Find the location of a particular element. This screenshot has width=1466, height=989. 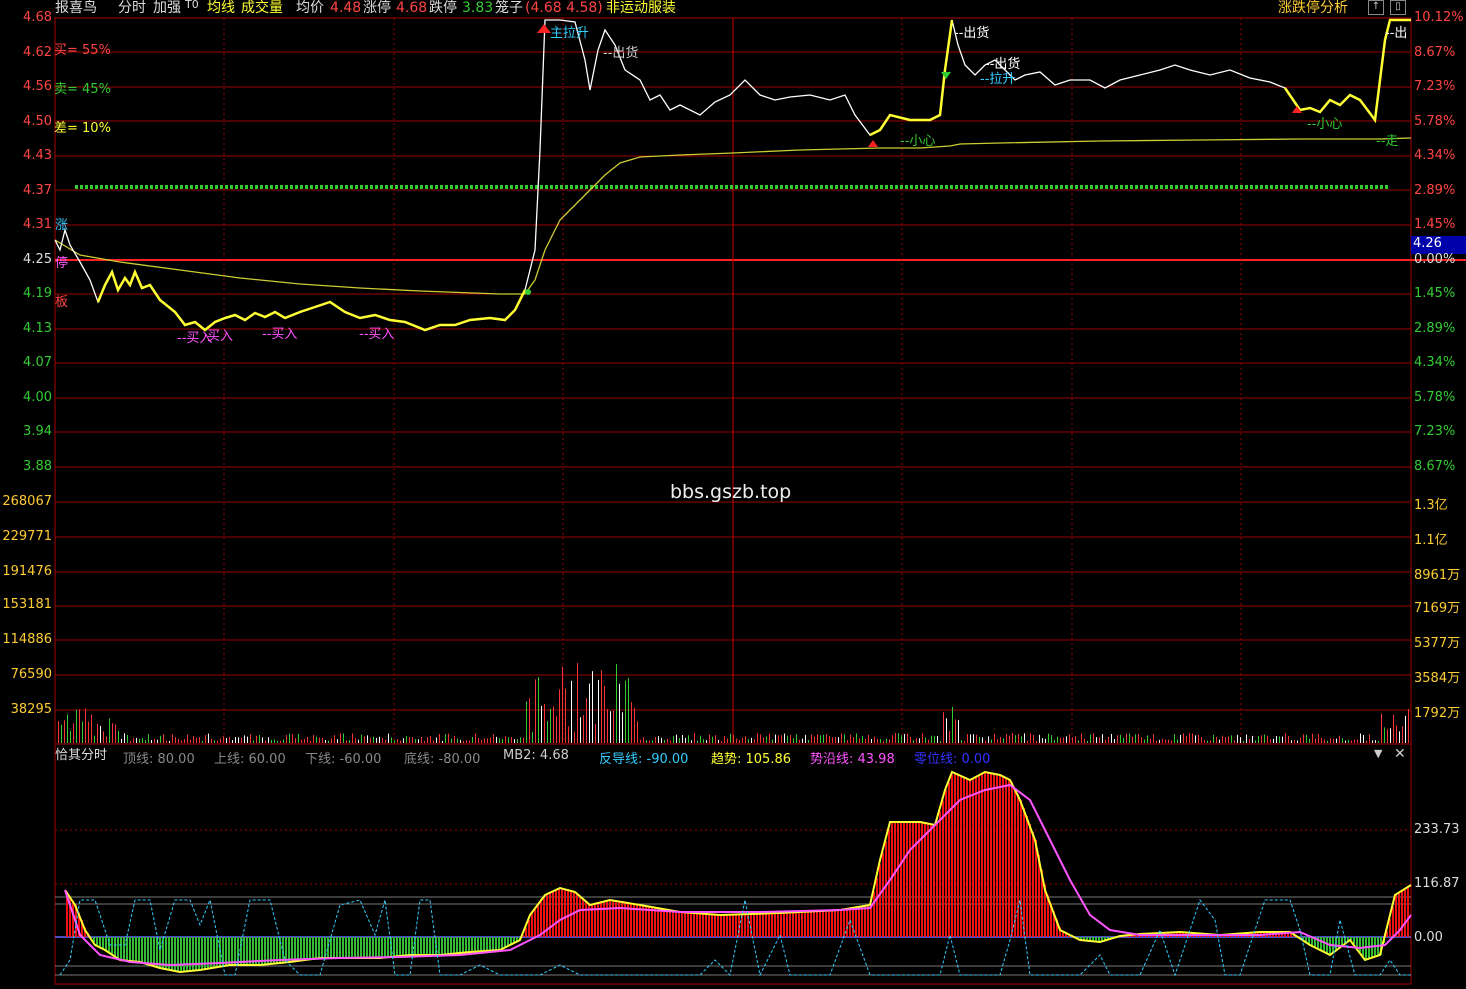

watermark: bbs.gszb.top is located at coordinates (731, 492).